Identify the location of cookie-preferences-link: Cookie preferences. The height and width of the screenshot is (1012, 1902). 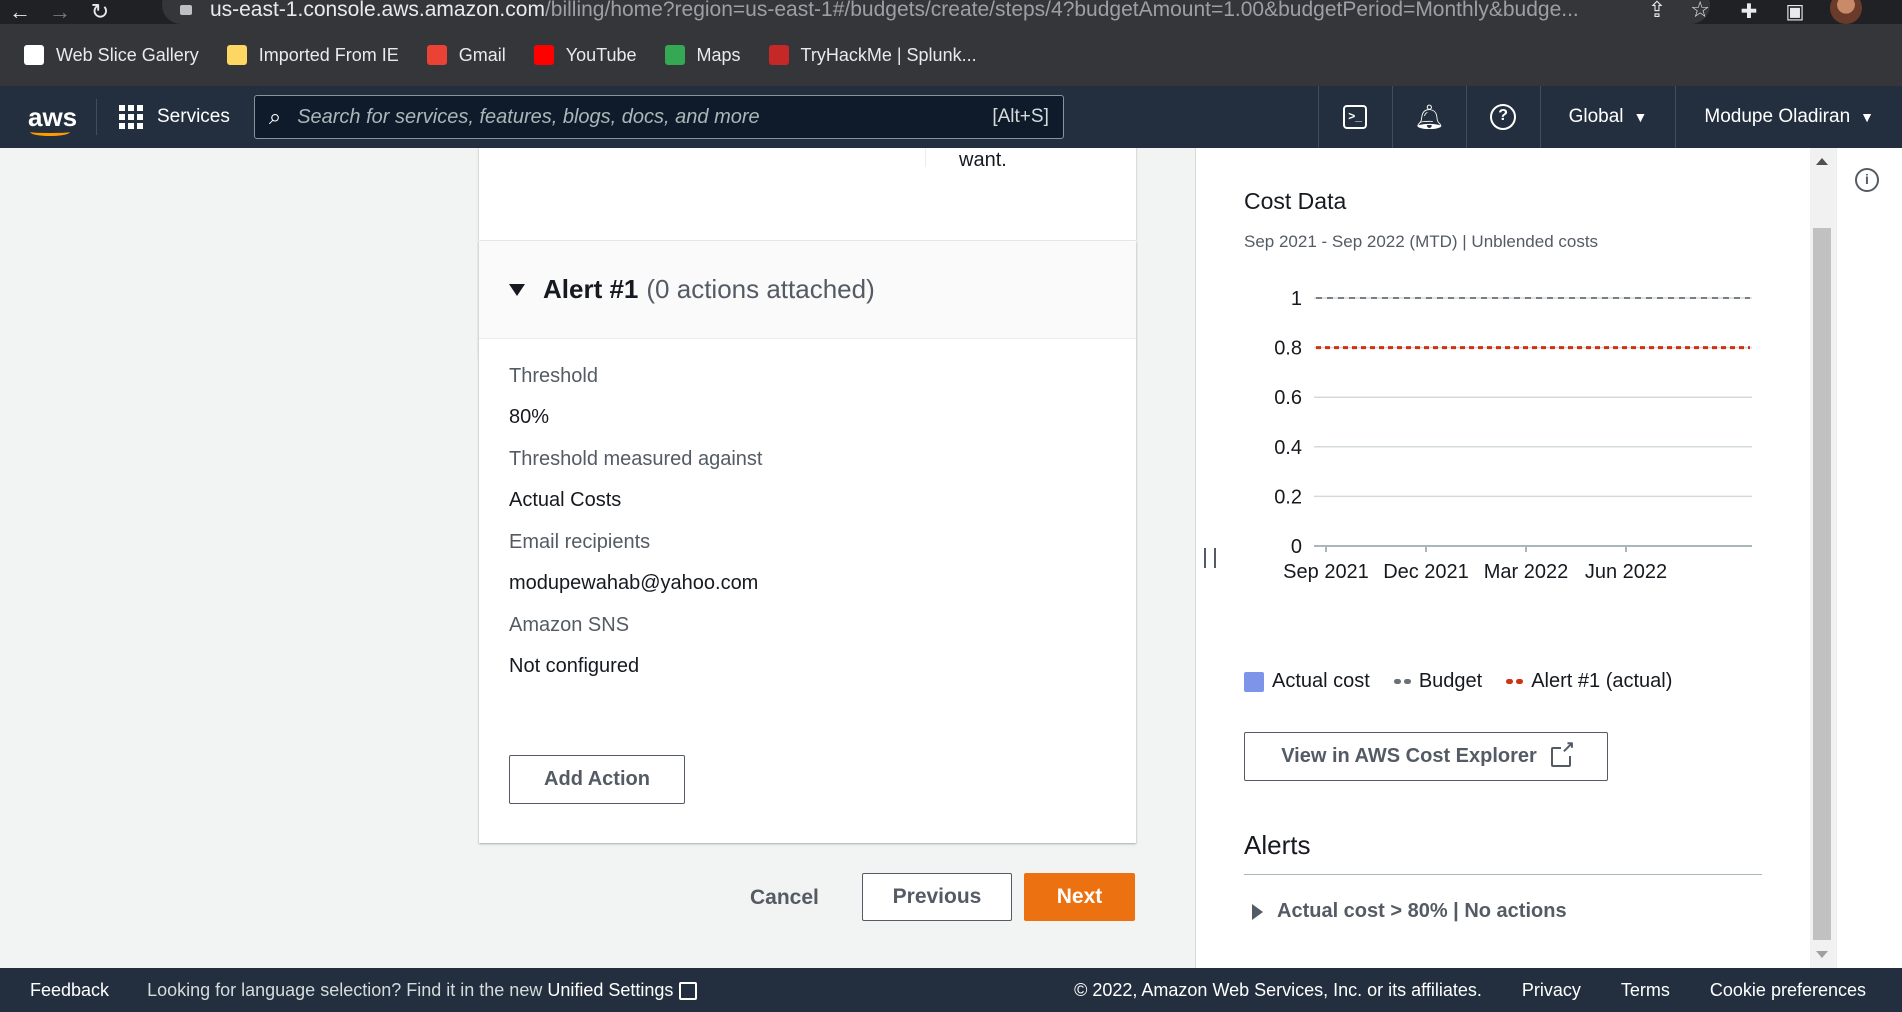
(1788, 990).